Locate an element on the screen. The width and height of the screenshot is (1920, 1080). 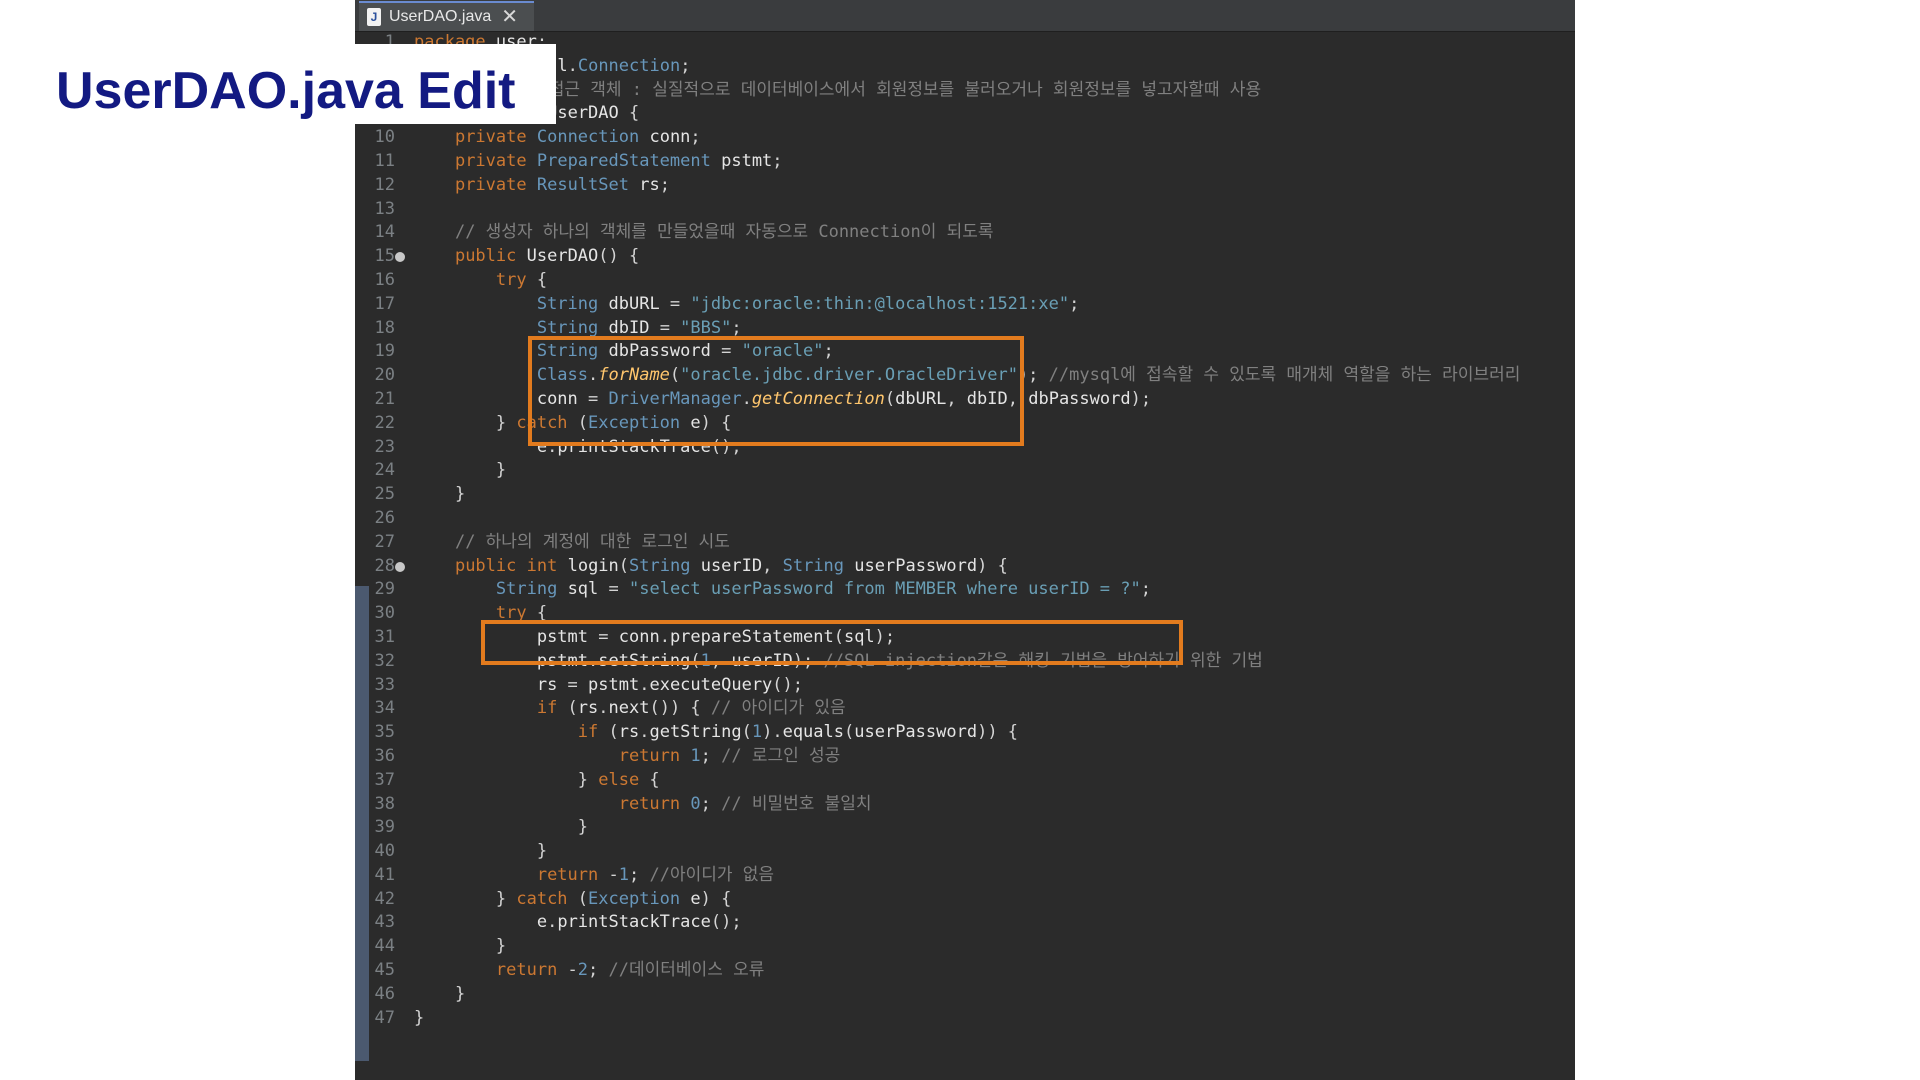
code-line: 42 } catch (Exception e) { is located at coordinates (965, 900).